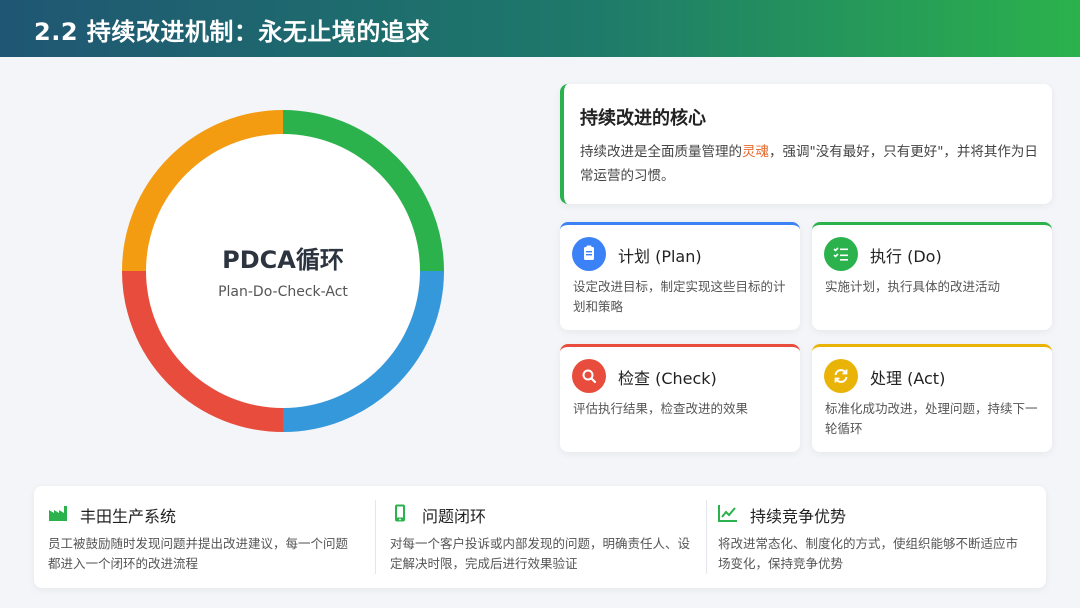  Describe the element at coordinates (931, 418) in the screenshot. I see `phase-desc: 标准化成功改进，处理问题，持续下一轮循环` at that location.